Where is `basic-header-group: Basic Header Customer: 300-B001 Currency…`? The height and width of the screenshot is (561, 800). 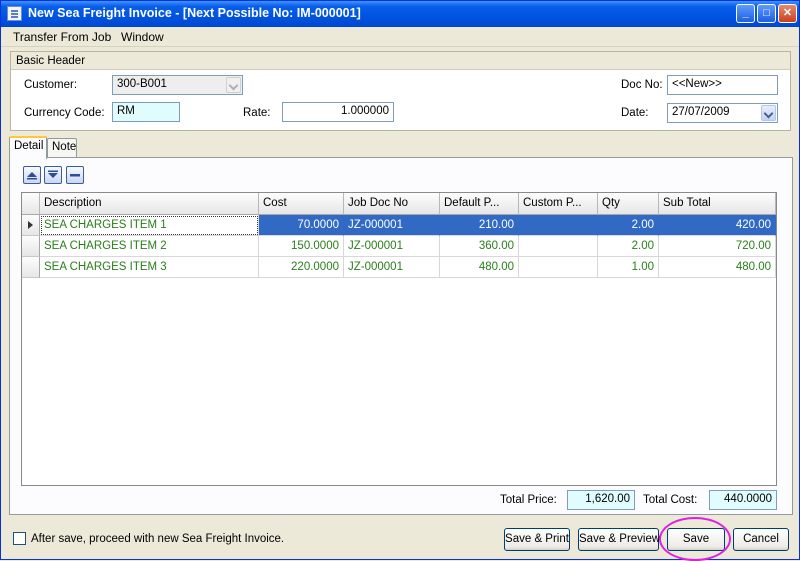
basic-header-group: Basic Header Customer: 300-B001 Currency… is located at coordinates (400, 91).